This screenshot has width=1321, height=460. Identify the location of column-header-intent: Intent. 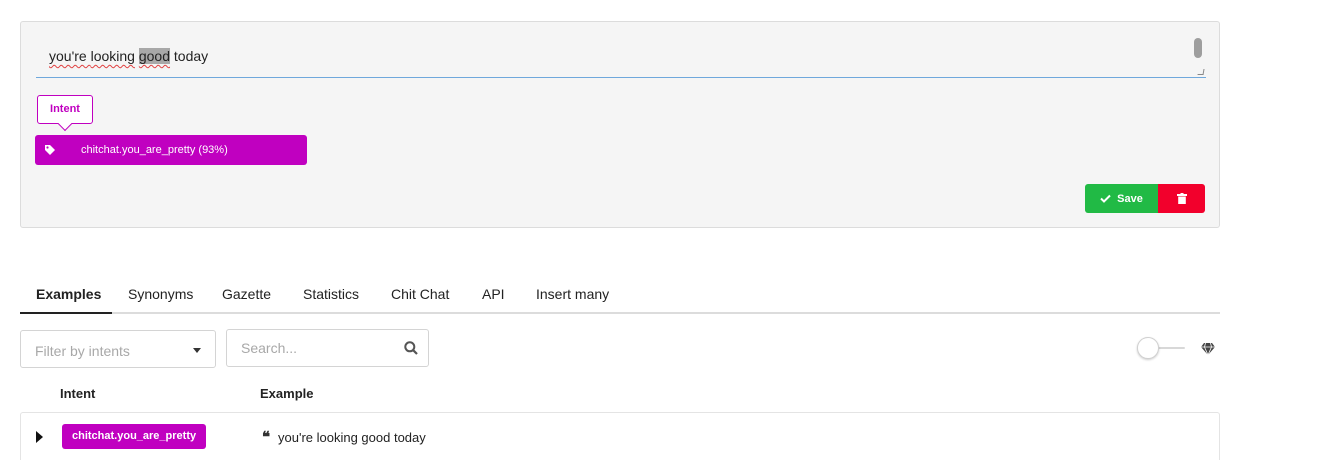
(78, 393).